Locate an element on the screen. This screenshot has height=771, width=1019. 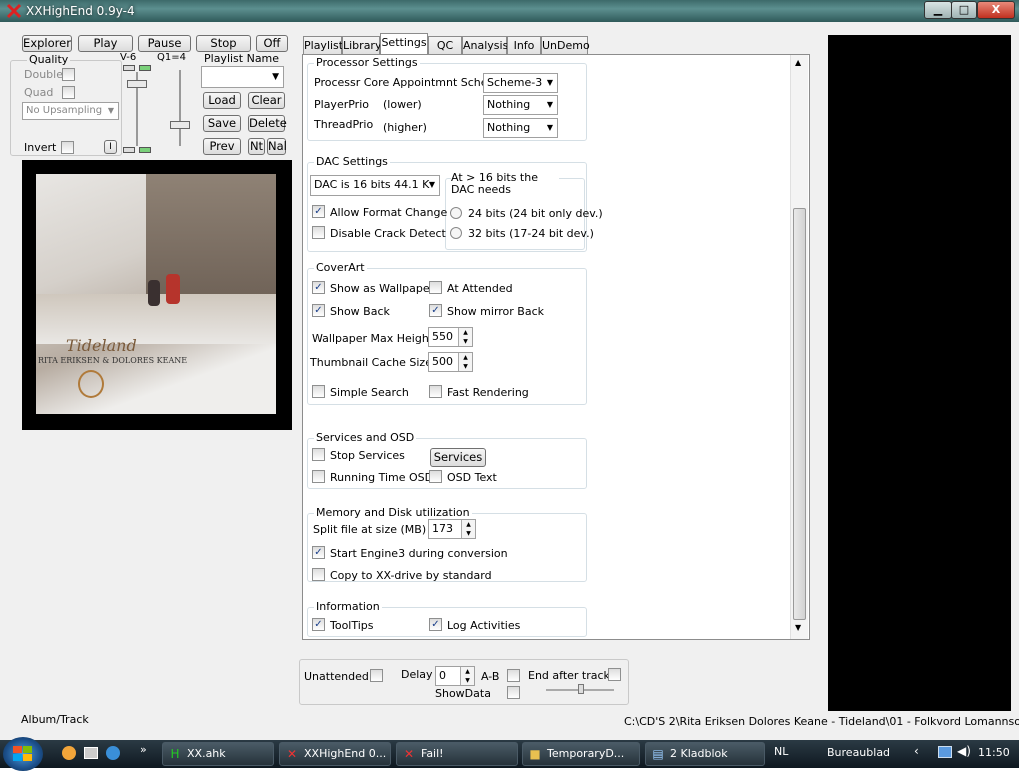
allow-format-checkbox: ✓ is located at coordinates (318, 211).